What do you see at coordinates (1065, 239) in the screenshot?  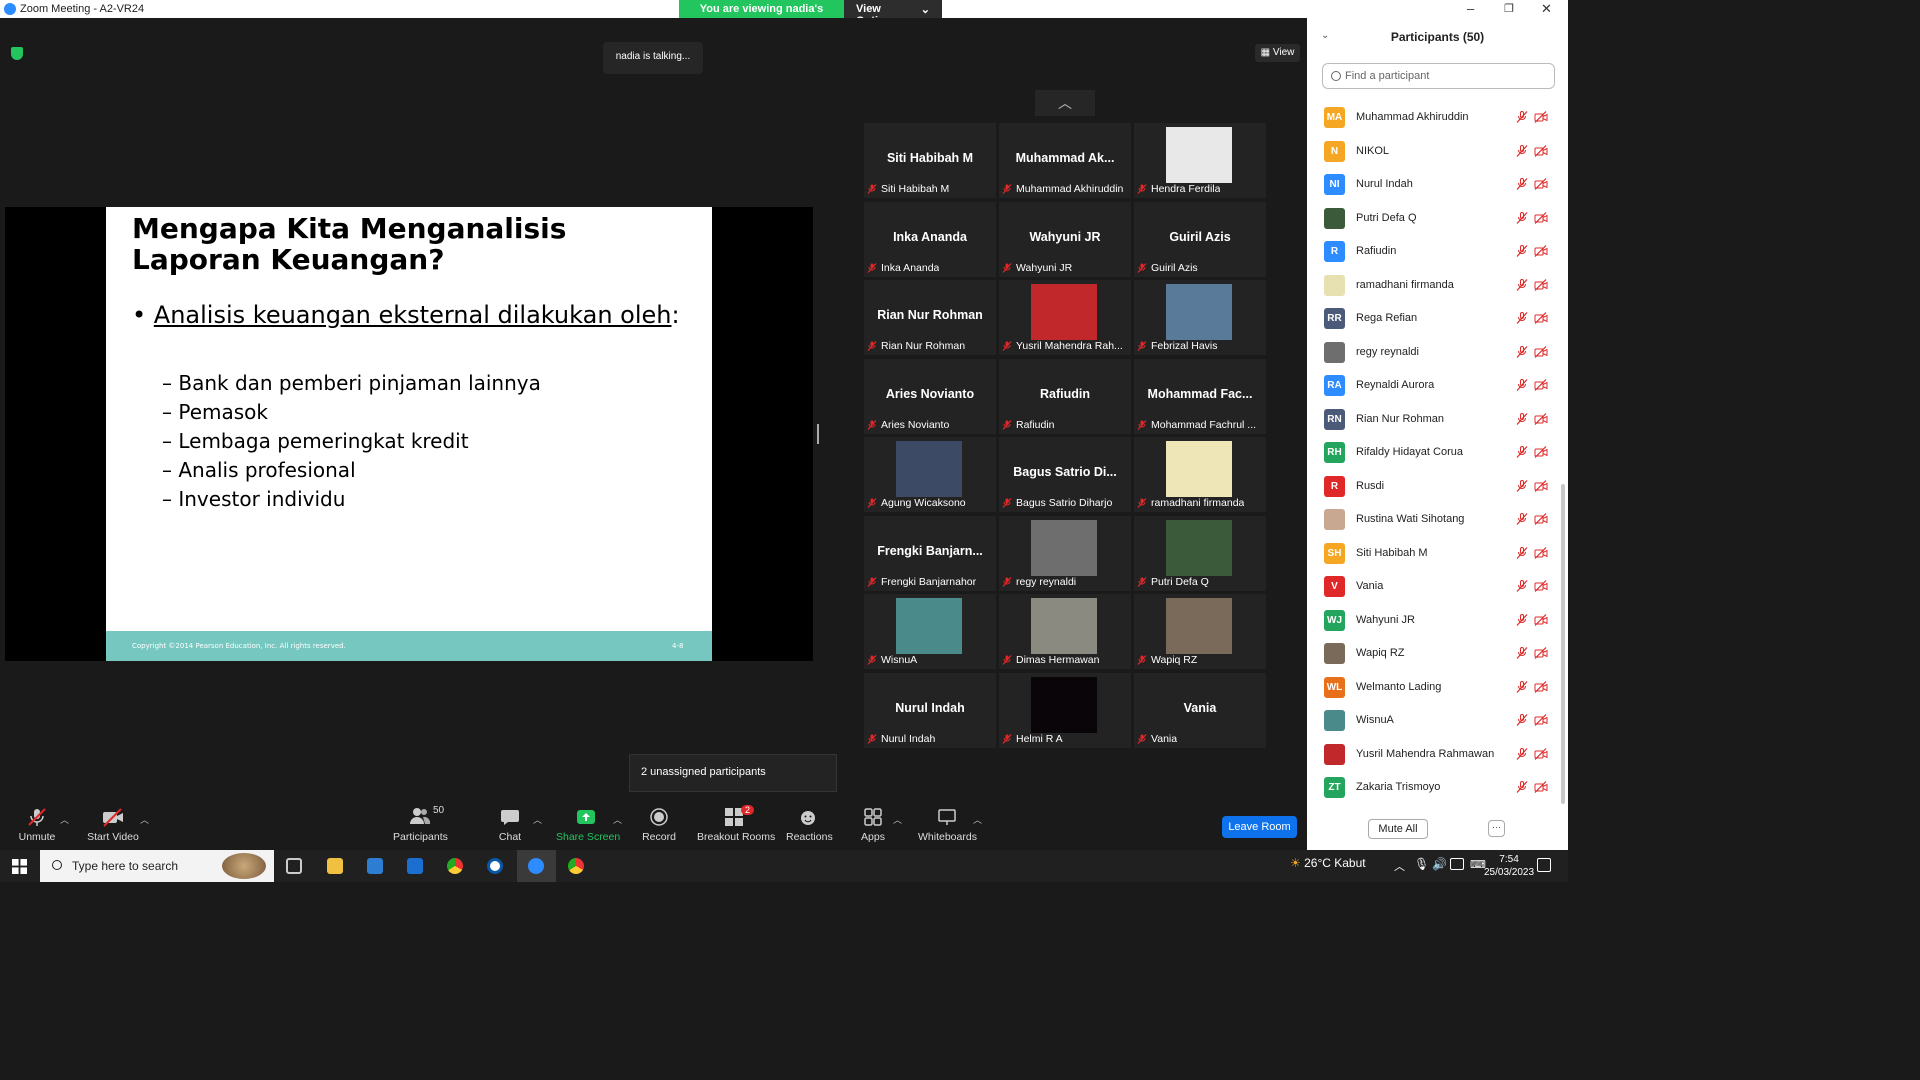 I see `video-tile: Wahyuni JR Wahyuni JR` at bounding box center [1065, 239].